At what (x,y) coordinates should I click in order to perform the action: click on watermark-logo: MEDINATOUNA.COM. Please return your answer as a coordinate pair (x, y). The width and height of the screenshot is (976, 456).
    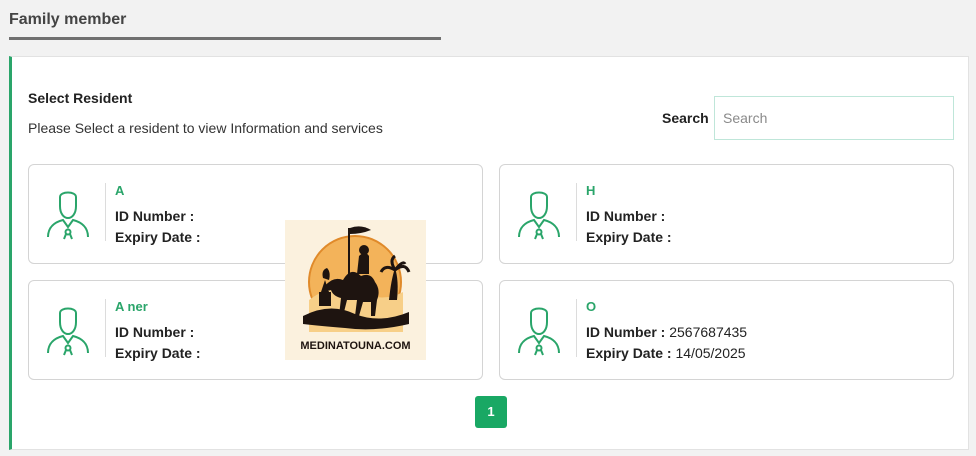
    Looking at the image, I should click on (355, 290).